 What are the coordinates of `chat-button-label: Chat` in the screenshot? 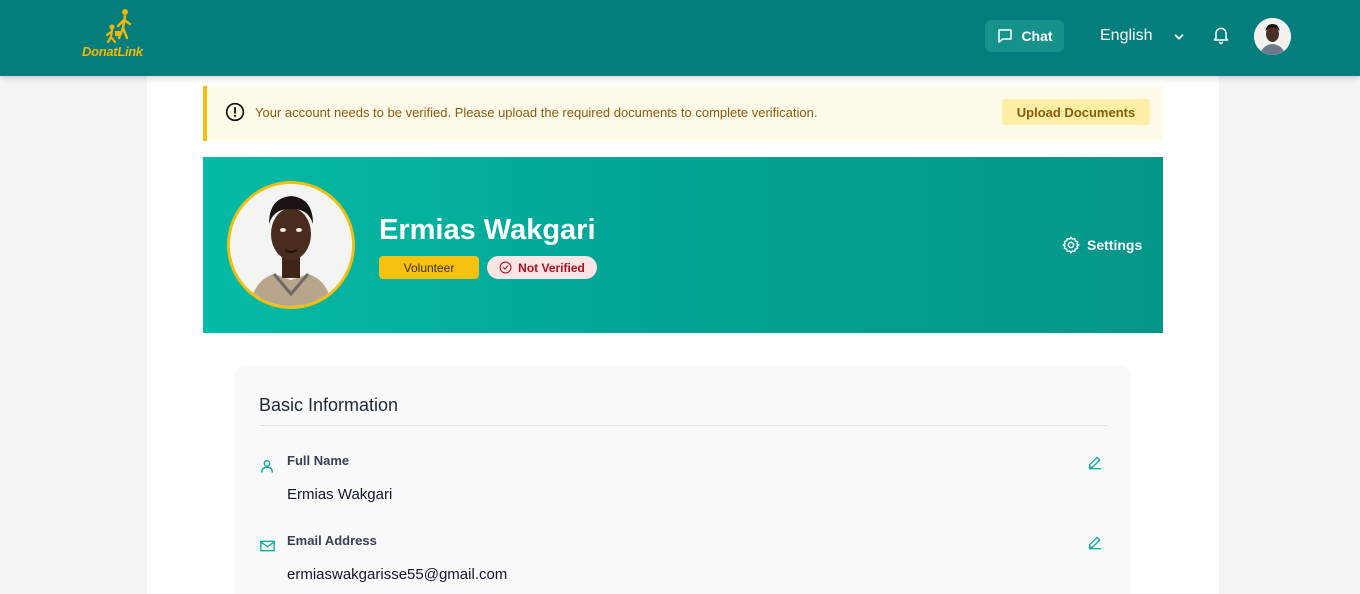 It's located at (1037, 36).